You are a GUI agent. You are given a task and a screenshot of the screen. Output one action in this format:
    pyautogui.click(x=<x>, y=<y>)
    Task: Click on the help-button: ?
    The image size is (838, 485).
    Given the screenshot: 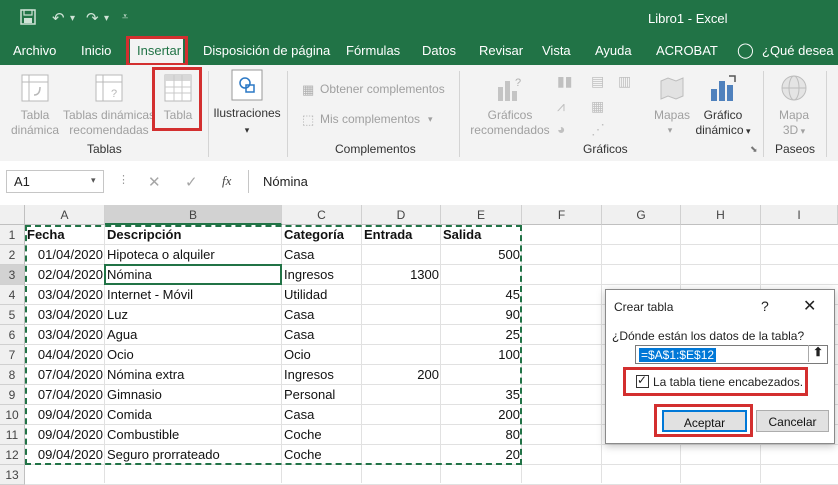 What is the action you would take?
    pyautogui.click(x=765, y=306)
    